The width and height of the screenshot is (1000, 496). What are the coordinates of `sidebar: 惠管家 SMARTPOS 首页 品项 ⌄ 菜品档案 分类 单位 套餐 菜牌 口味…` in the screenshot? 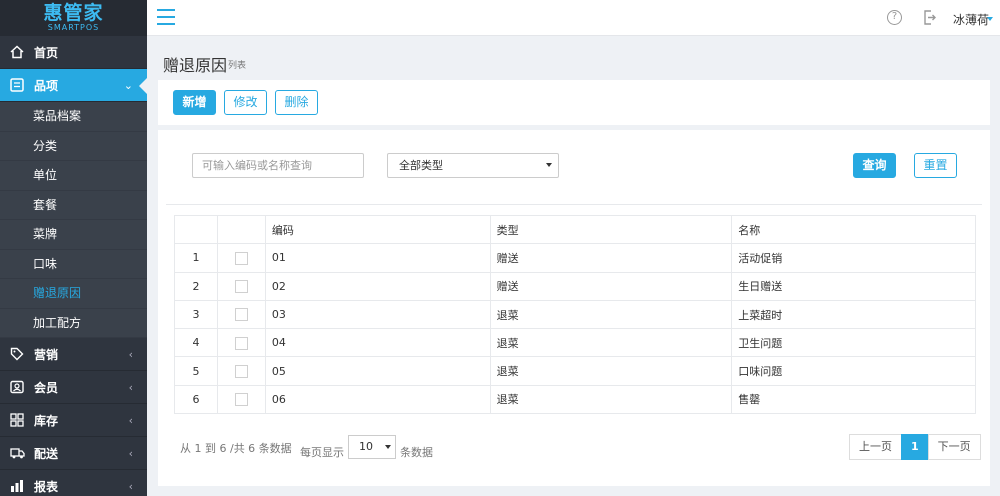 It's located at (73, 248).